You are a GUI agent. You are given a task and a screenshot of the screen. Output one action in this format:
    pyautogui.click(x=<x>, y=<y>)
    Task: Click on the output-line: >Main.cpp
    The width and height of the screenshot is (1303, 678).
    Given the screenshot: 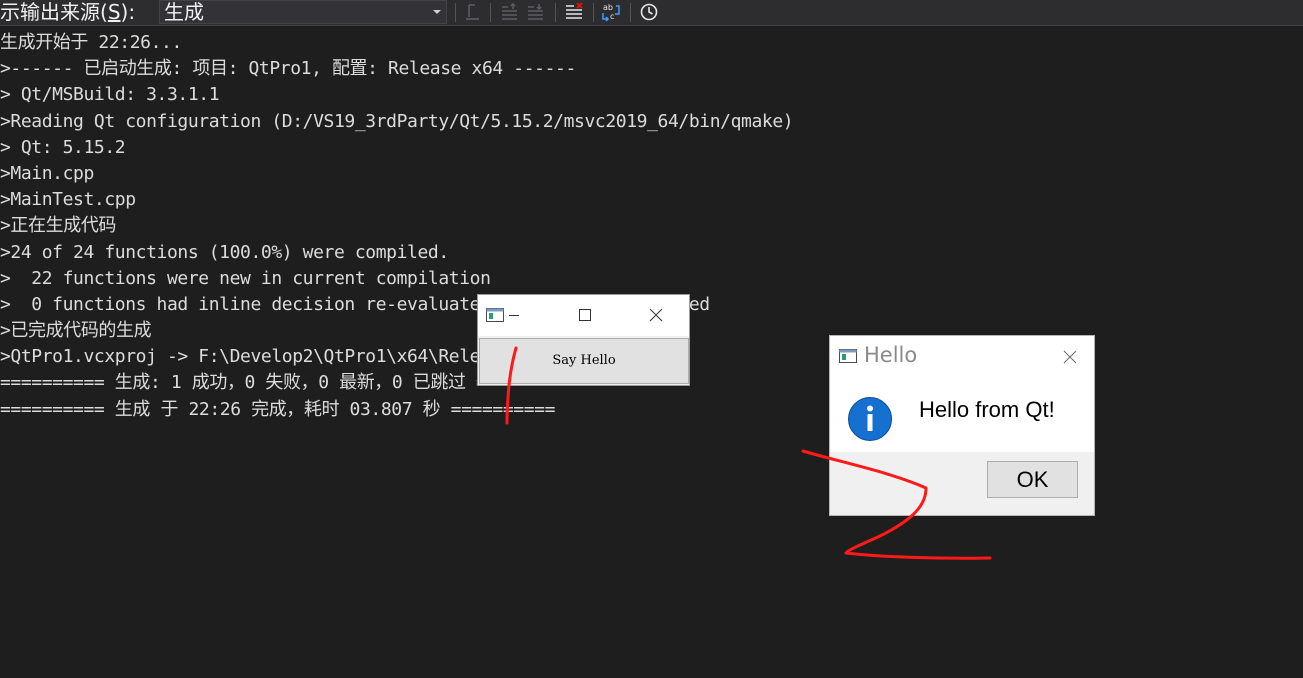 What is the action you would take?
    pyautogui.click(x=47, y=173)
    